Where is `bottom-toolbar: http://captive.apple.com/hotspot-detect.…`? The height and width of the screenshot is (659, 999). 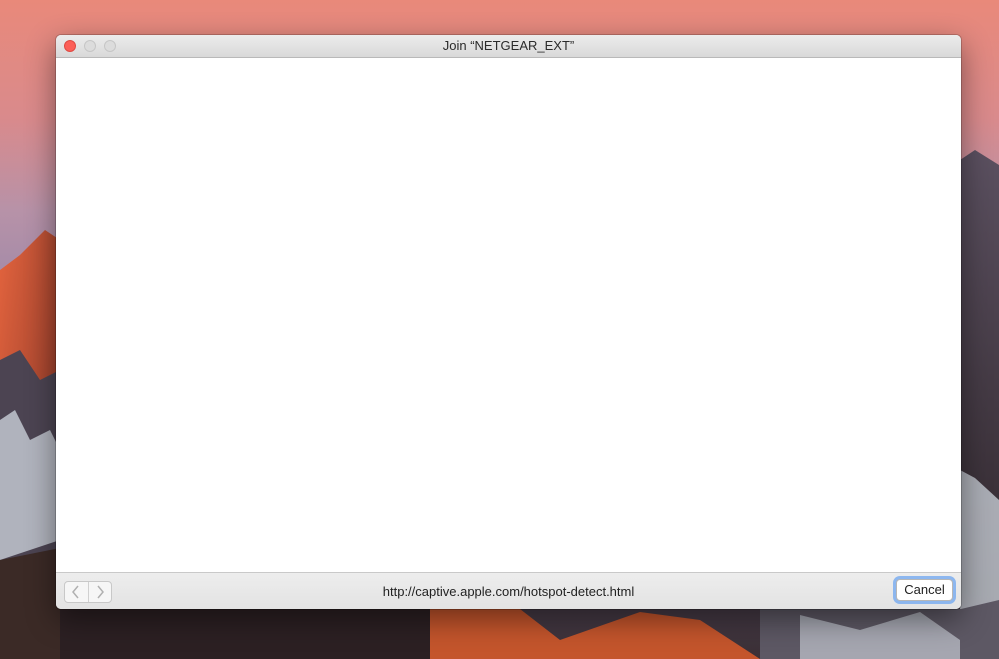
bottom-toolbar: http://captive.apple.com/hotspot-detect.… is located at coordinates (508, 590).